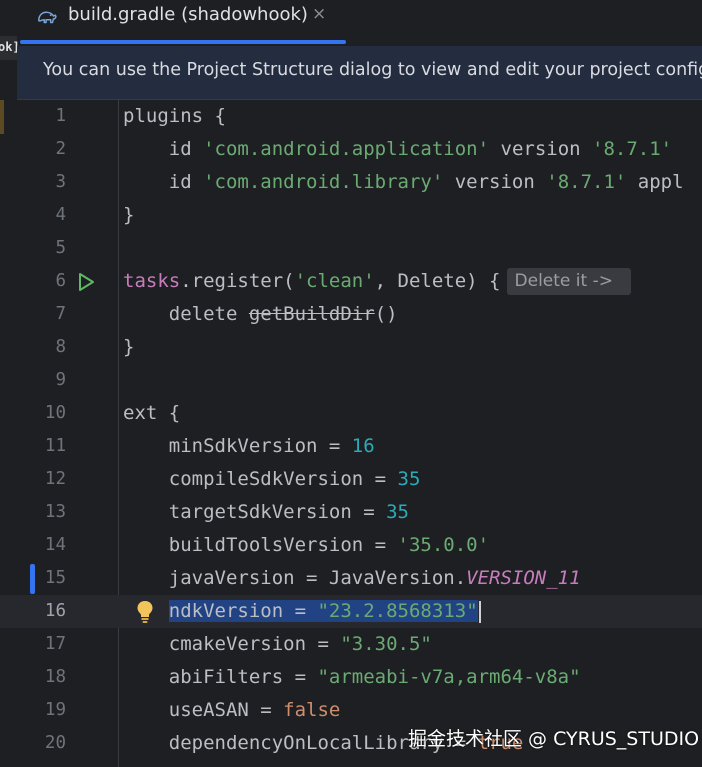 The width and height of the screenshot is (702, 767). What do you see at coordinates (319, 14) in the screenshot?
I see `close-icon: ×` at bounding box center [319, 14].